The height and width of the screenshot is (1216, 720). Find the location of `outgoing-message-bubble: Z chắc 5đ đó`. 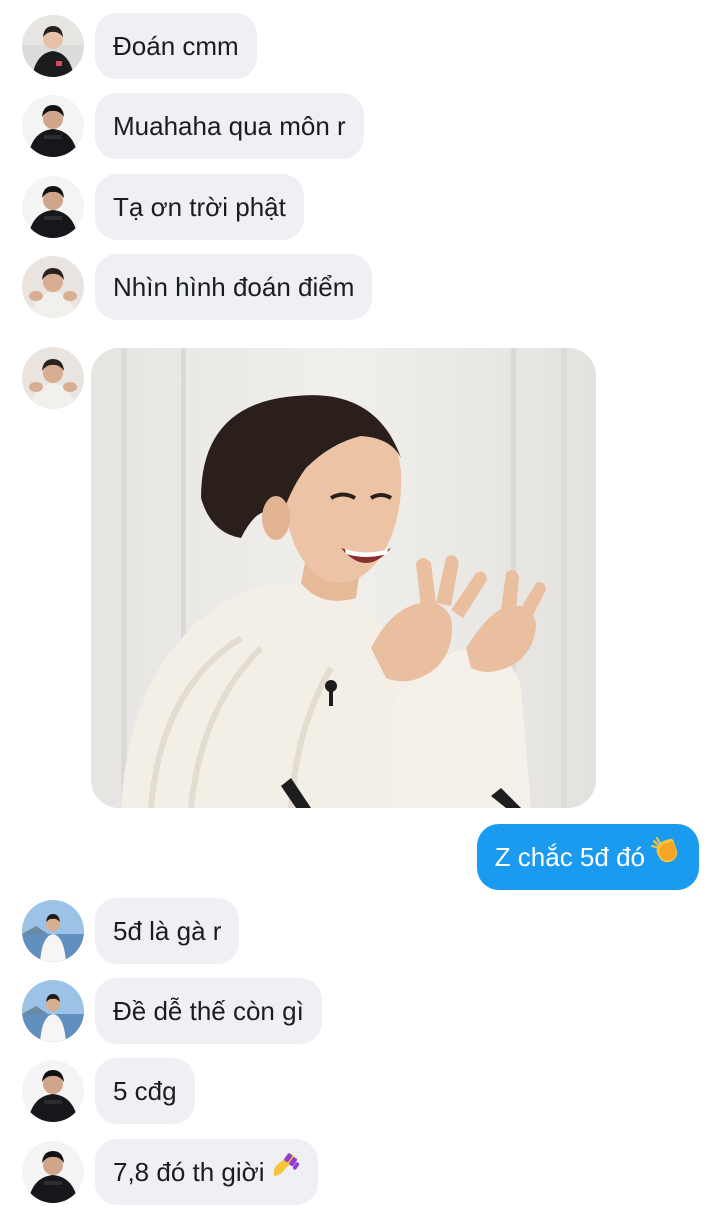

outgoing-message-bubble: Z chắc 5đ đó is located at coordinates (587, 856).